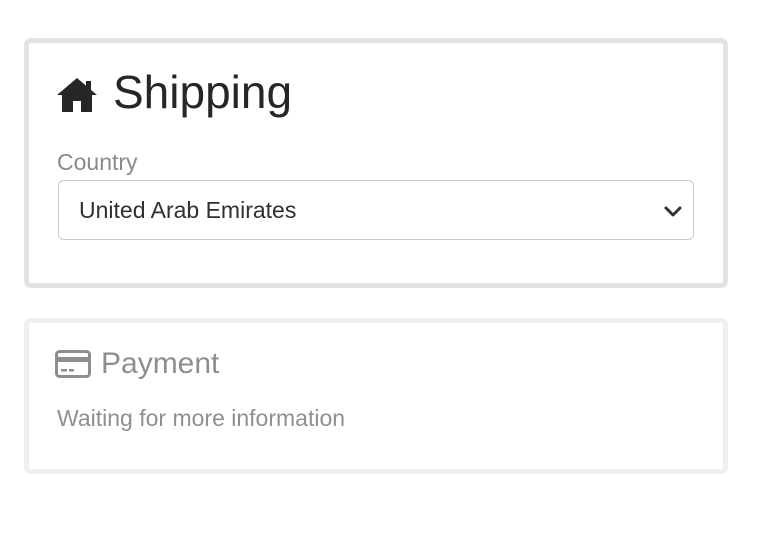  I want to click on shipping-heading: Shipping, so click(173, 92).